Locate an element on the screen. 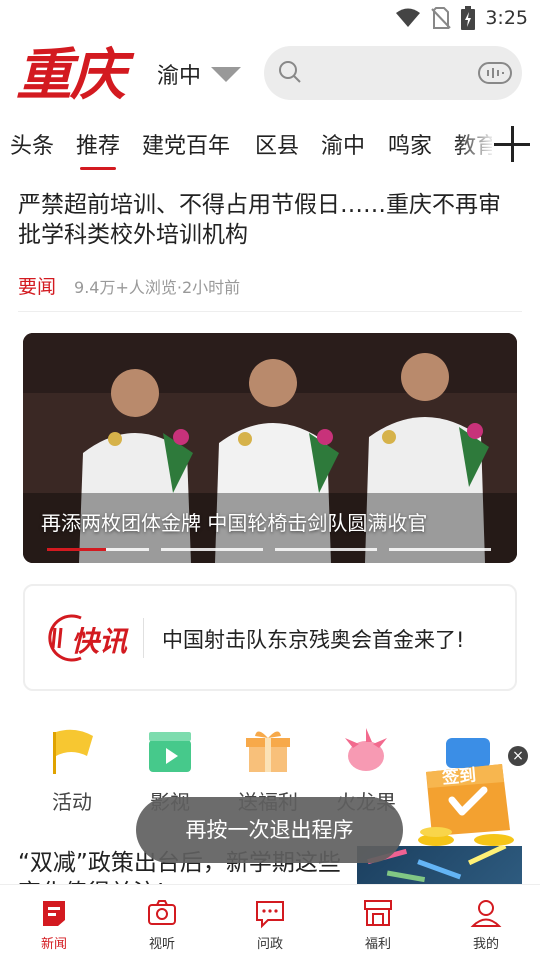  shopping-bag-icon is located at coordinates (466, 792).